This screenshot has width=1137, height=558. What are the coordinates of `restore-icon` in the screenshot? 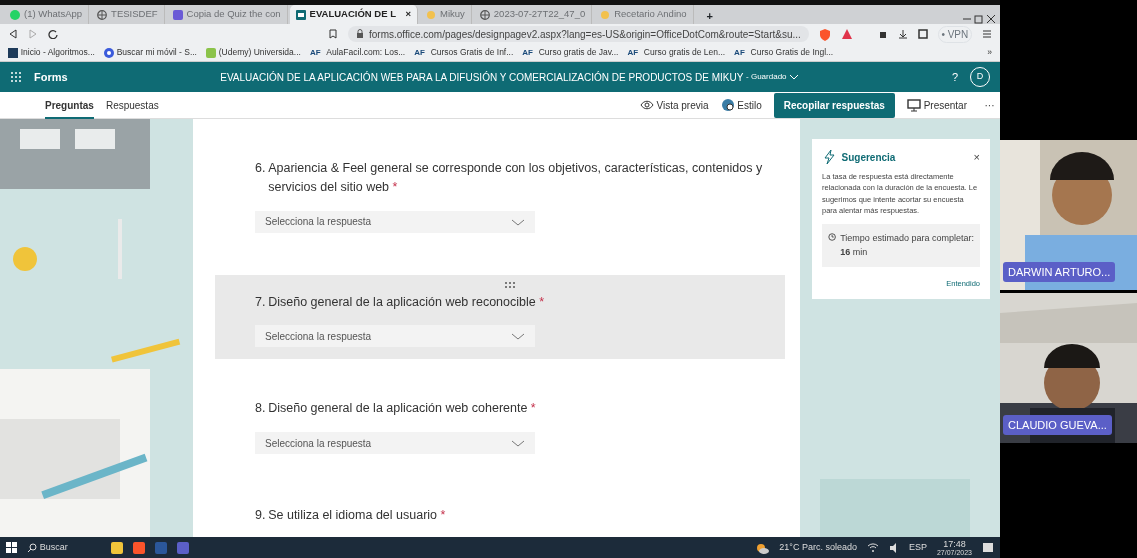 It's located at (979, 19).